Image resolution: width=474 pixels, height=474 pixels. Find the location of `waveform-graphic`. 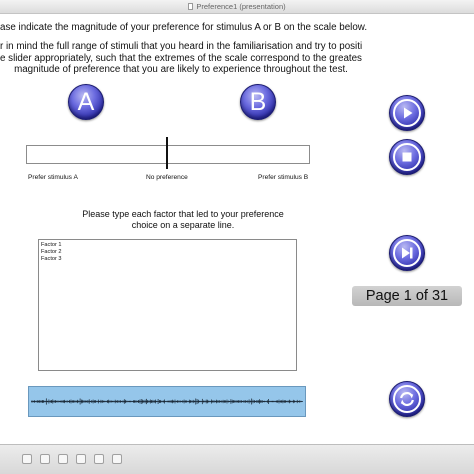

waveform-graphic is located at coordinates (167, 401).